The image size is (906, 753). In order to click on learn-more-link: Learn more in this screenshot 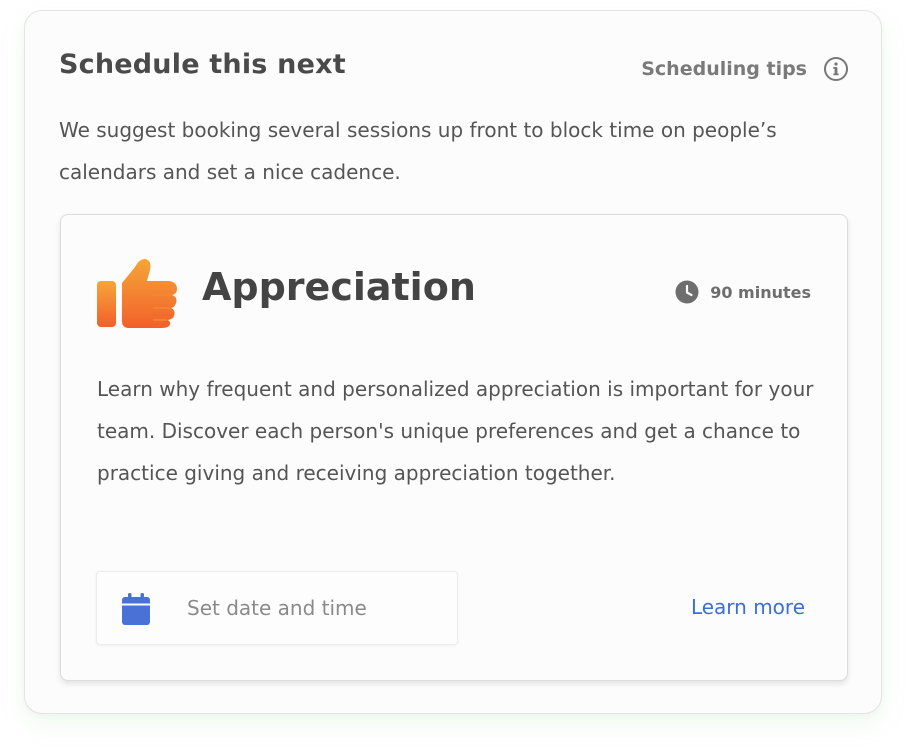, I will do `click(748, 607)`.